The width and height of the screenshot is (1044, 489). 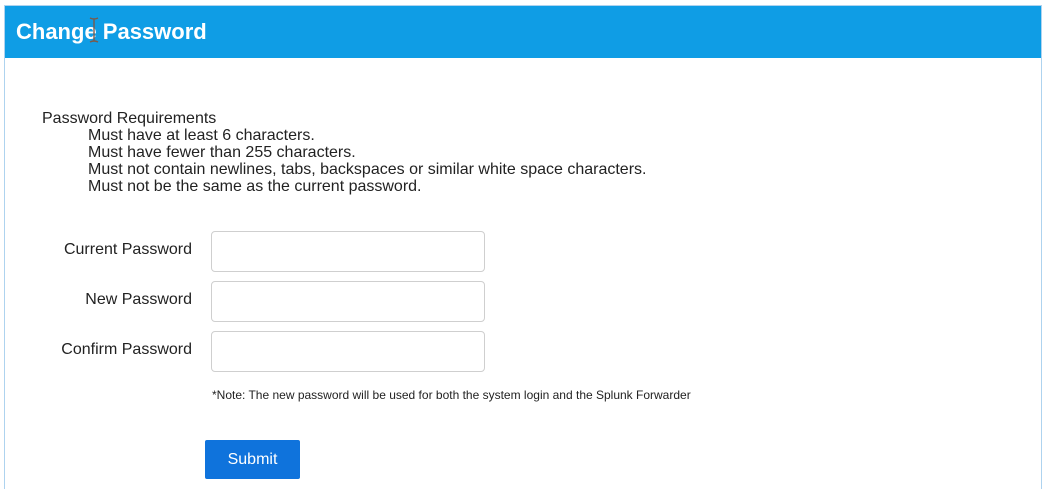 What do you see at coordinates (129, 118) in the screenshot?
I see `requirements-heading: Password Requirements` at bounding box center [129, 118].